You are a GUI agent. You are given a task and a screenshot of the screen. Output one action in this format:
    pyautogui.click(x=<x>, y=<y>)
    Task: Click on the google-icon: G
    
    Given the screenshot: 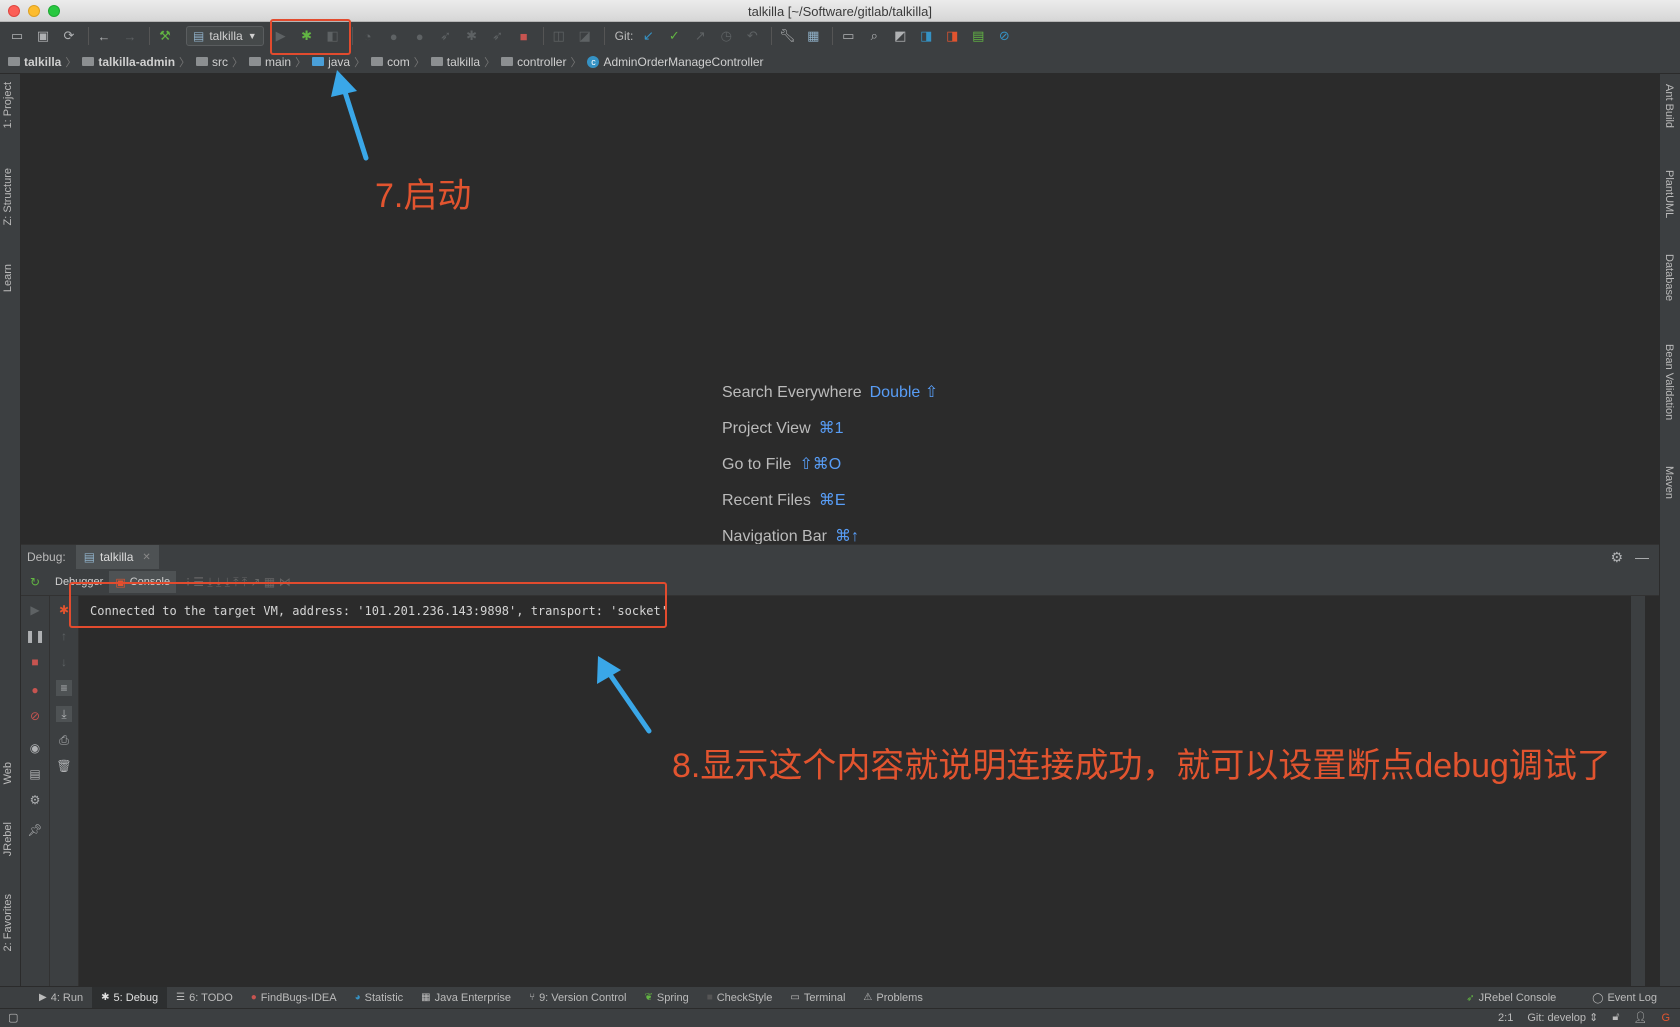 What is the action you would take?
    pyautogui.click(x=1665, y=1018)
    